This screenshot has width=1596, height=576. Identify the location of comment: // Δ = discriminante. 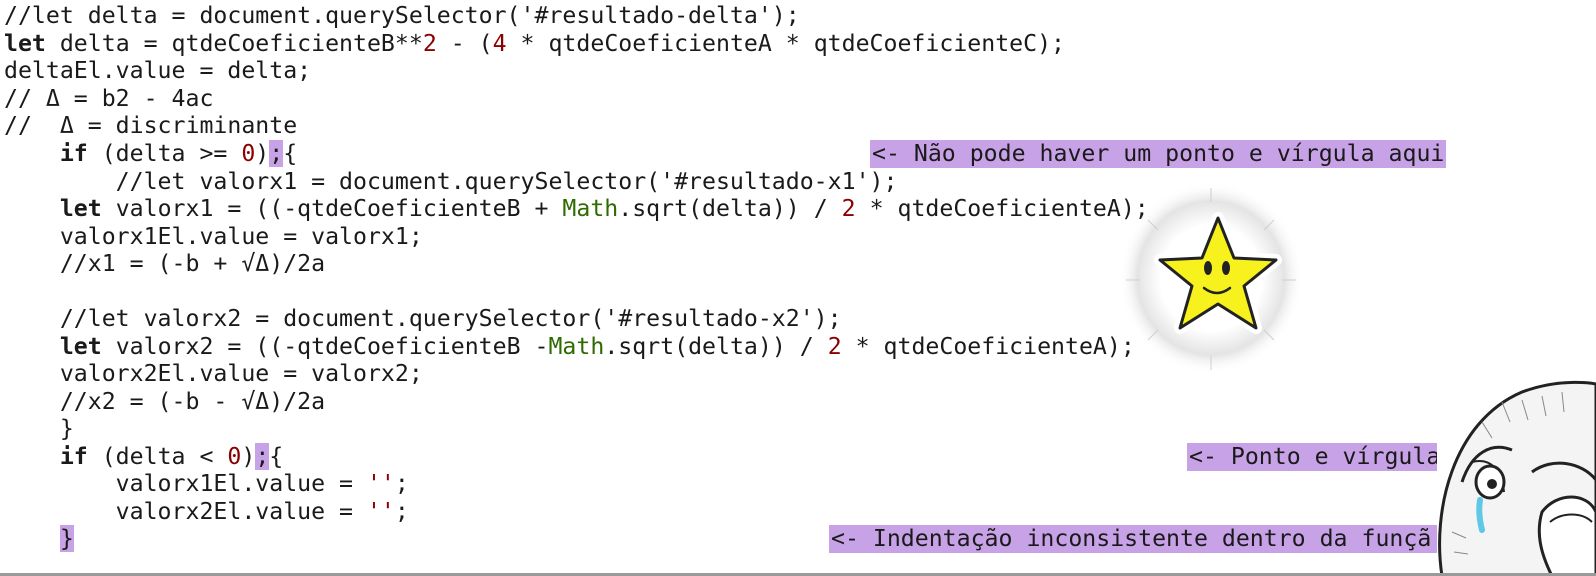
(151, 125).